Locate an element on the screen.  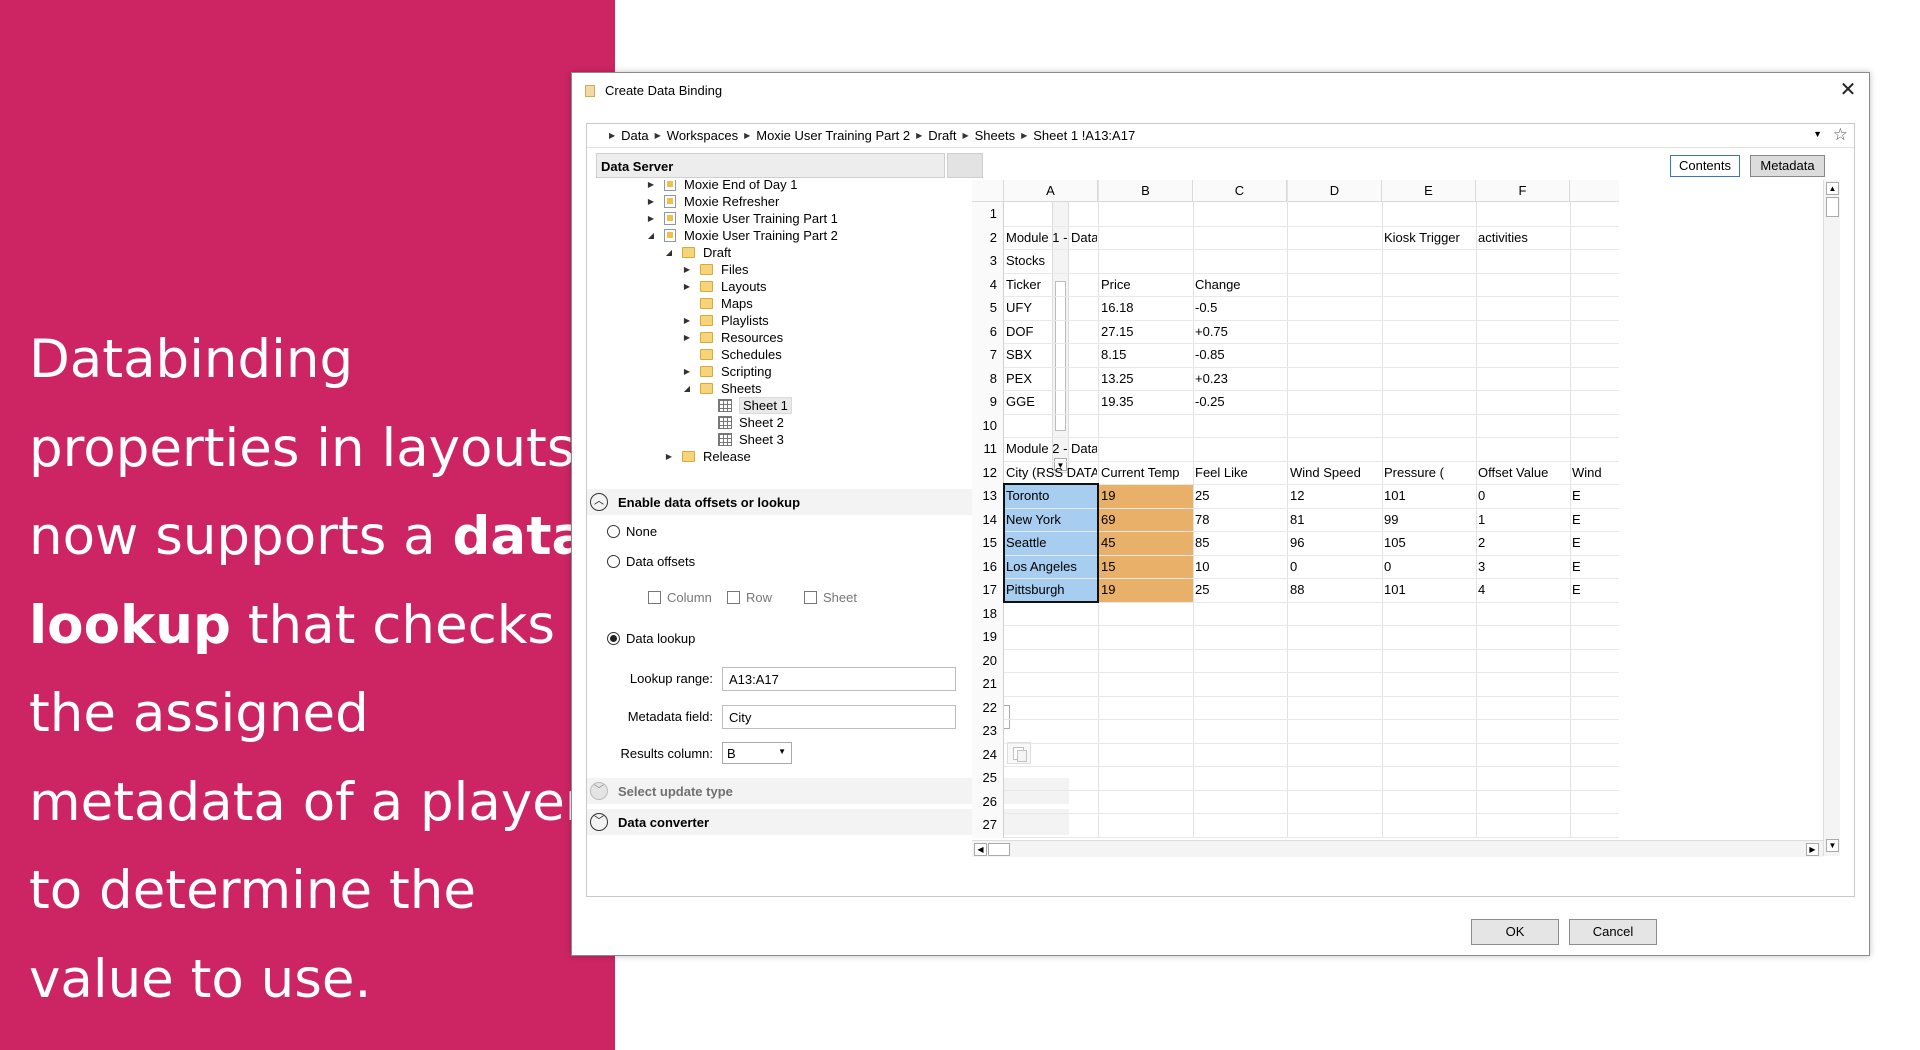
grid-cell: 19 is located at coordinates (1145, 589).